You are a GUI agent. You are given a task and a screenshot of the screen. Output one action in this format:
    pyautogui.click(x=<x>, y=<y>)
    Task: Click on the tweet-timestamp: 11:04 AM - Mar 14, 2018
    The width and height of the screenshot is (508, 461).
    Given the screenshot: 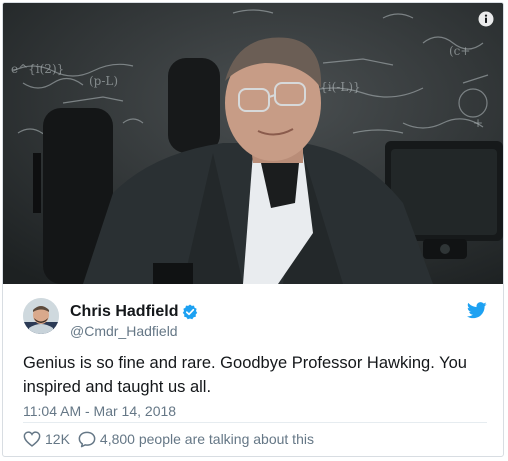 What is the action you would take?
    pyautogui.click(x=99, y=411)
    